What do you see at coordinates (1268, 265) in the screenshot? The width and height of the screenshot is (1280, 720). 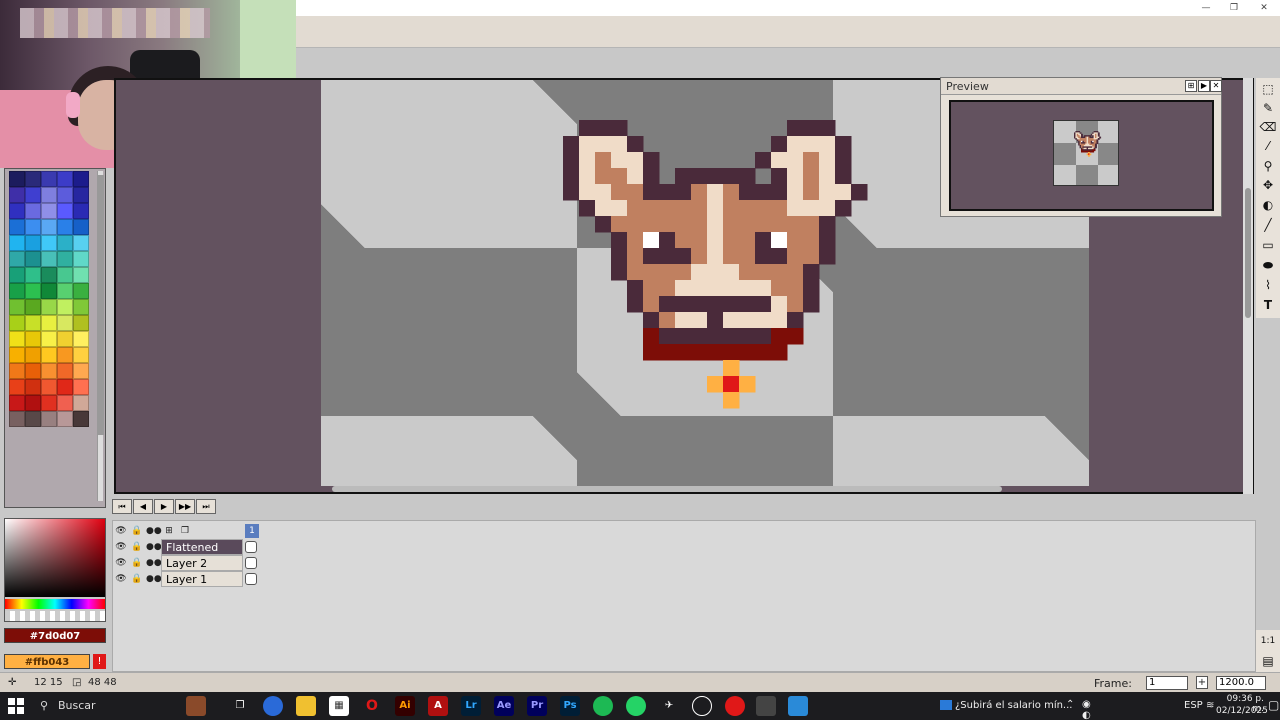 I see `ellipse-icon: ⬬` at bounding box center [1268, 265].